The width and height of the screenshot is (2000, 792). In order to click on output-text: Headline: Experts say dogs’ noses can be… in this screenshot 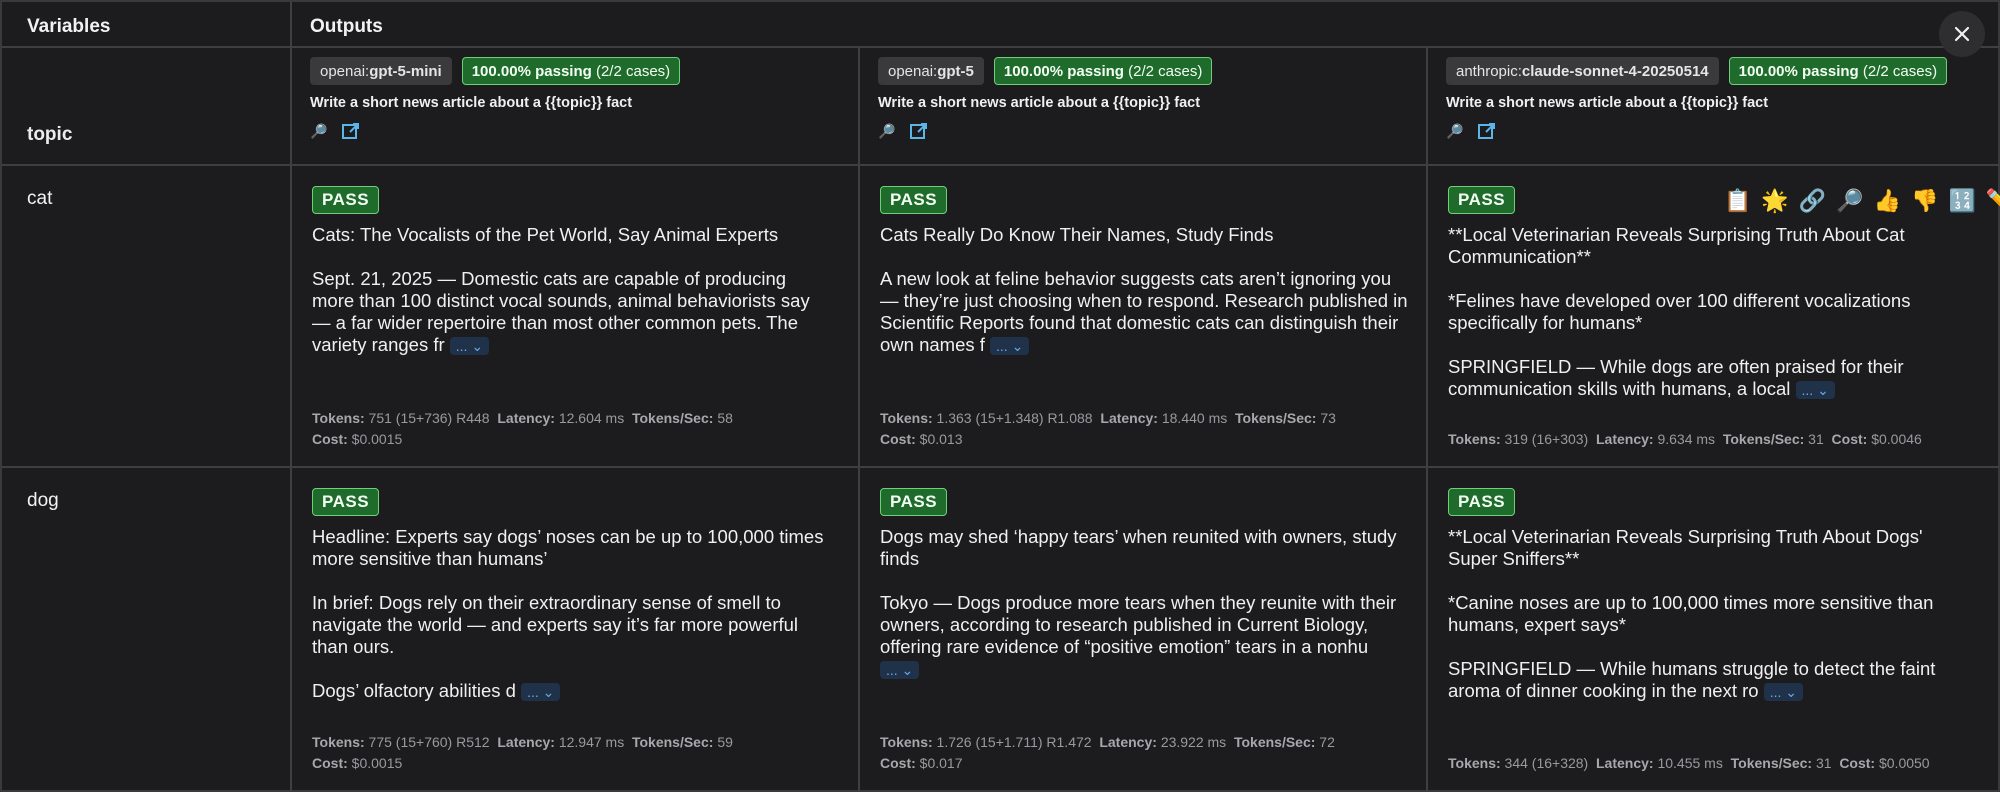, I will do `click(568, 614)`.